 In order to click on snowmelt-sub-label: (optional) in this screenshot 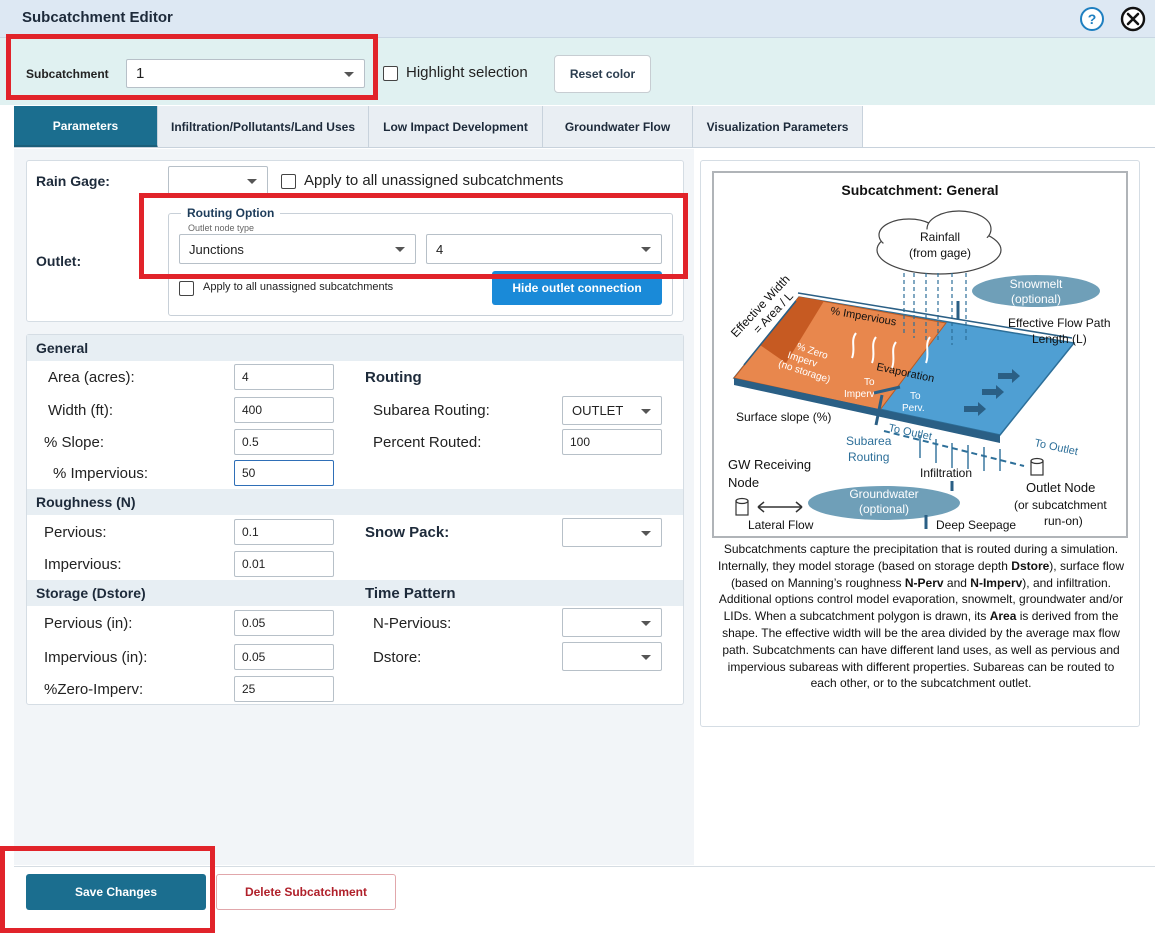, I will do `click(1036, 299)`.